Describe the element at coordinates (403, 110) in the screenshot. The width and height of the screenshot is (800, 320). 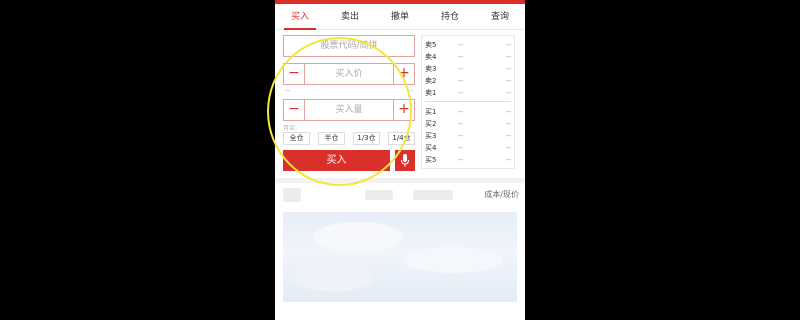
I see `quantity-increase-button: +` at that location.